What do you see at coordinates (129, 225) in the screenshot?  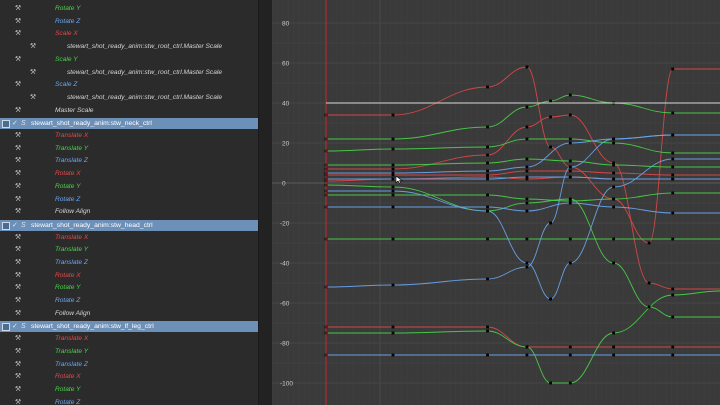 I see `outliner-node-row: ✓ Sstewart_shot_ready_anim:stw_head_ctrl` at bounding box center [129, 225].